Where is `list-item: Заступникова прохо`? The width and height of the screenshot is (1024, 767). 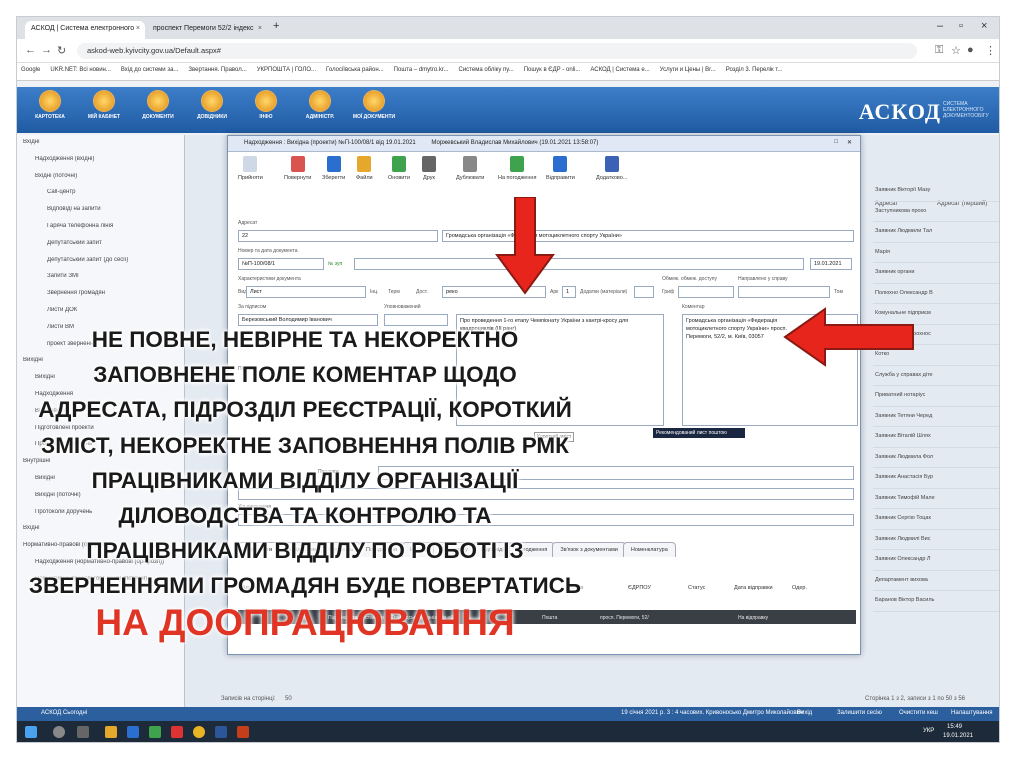
list-item: Заступникова прохо is located at coordinates (936, 212).